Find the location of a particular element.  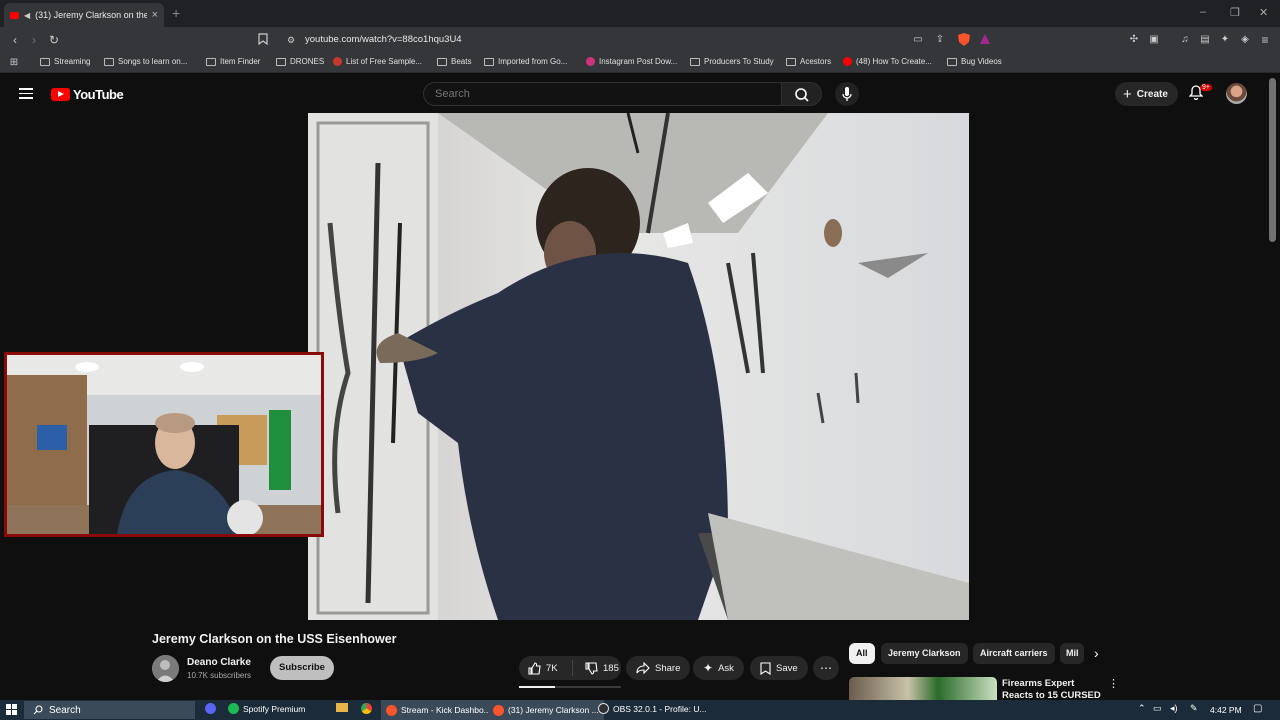

webcam-frame is located at coordinates (164, 444).